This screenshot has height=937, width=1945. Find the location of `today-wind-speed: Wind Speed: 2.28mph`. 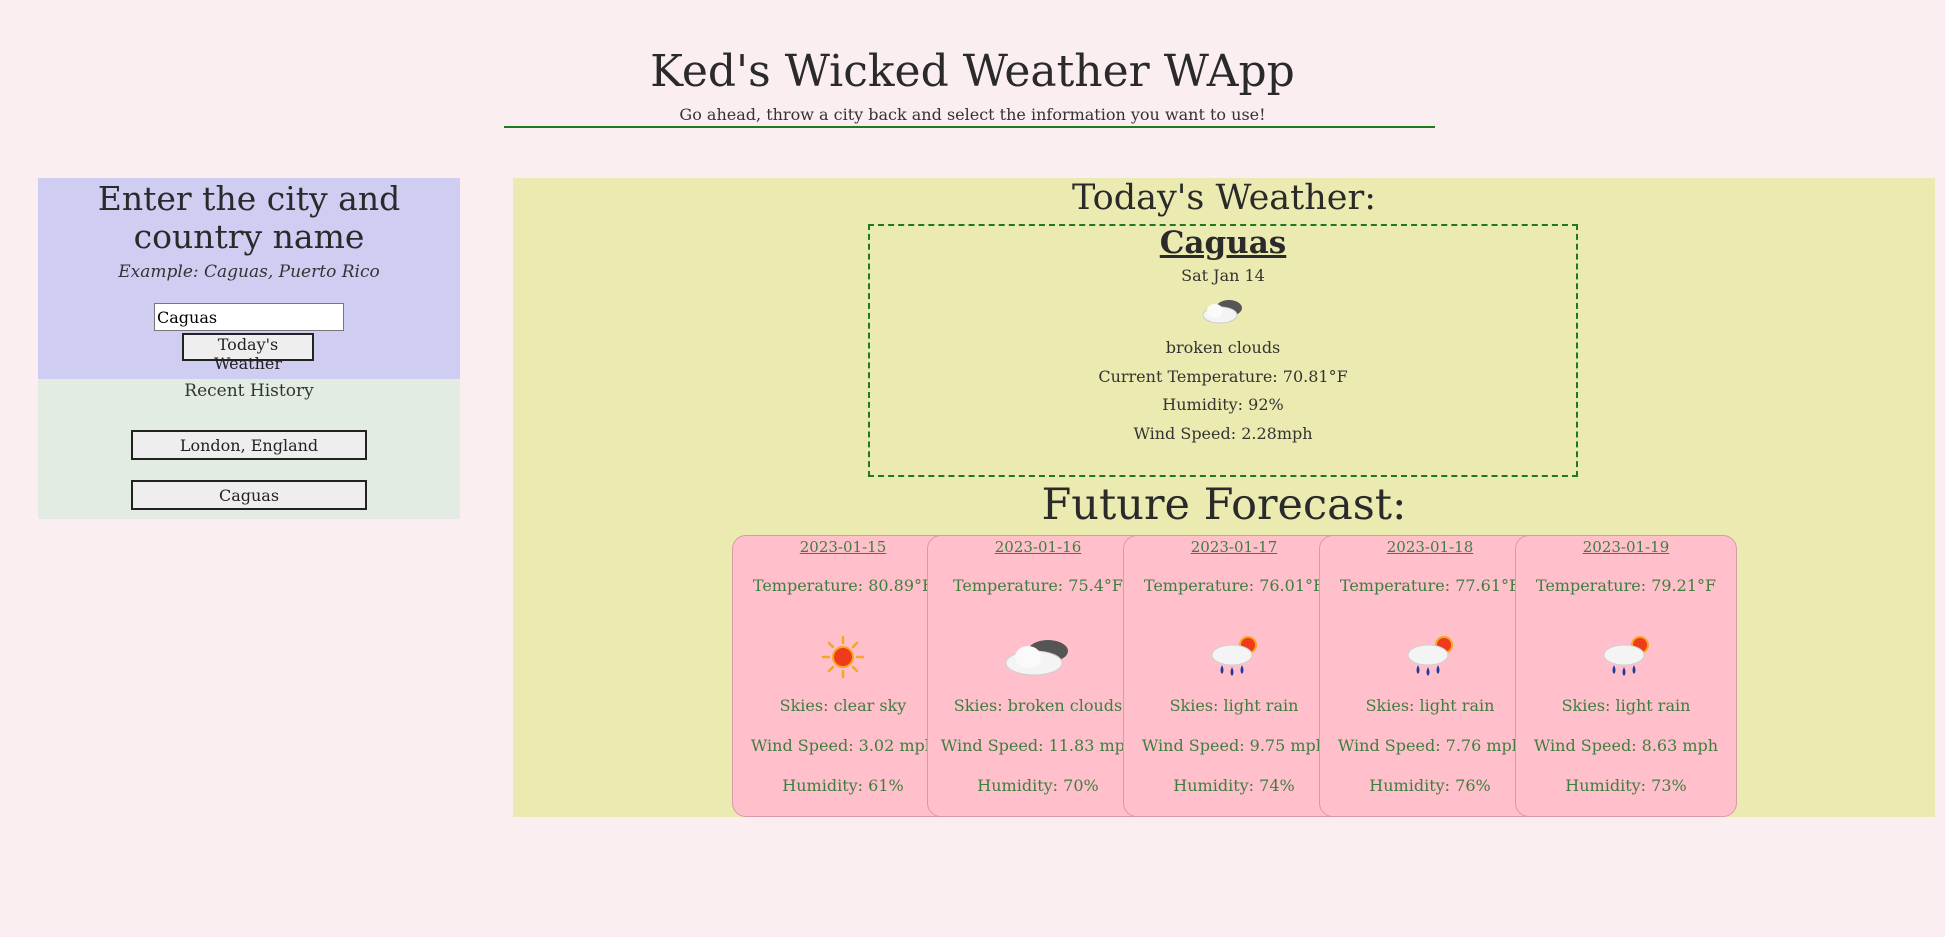

today-wind-speed: Wind Speed: 2.28mph is located at coordinates (1223, 433).